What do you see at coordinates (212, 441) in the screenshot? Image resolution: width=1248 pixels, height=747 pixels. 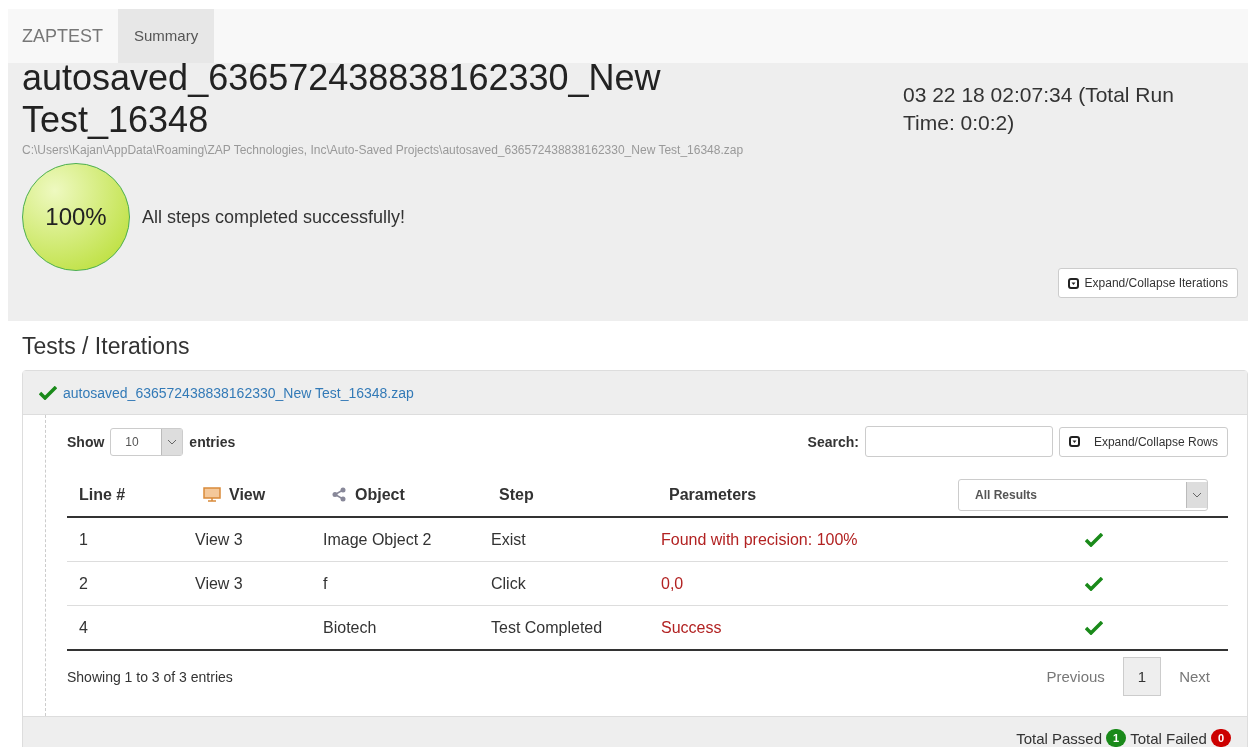 I see `entries-label: entries` at bounding box center [212, 441].